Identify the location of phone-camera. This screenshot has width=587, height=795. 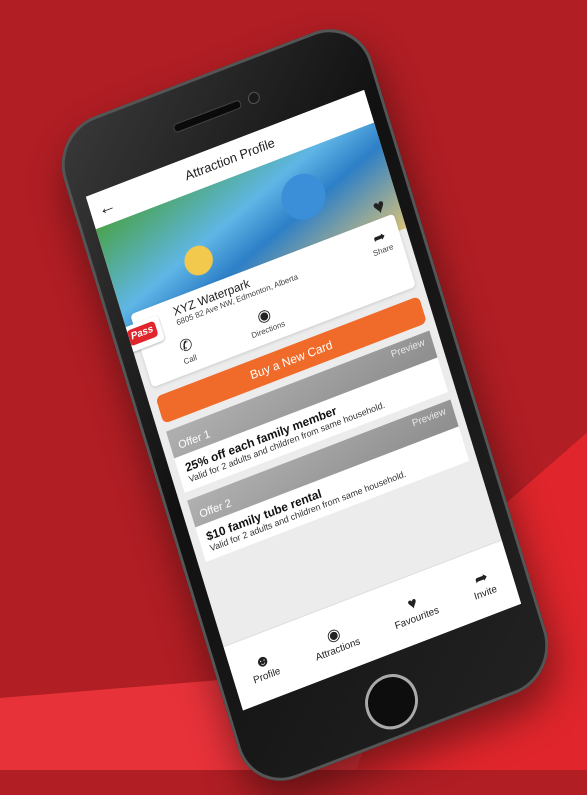
(254, 98).